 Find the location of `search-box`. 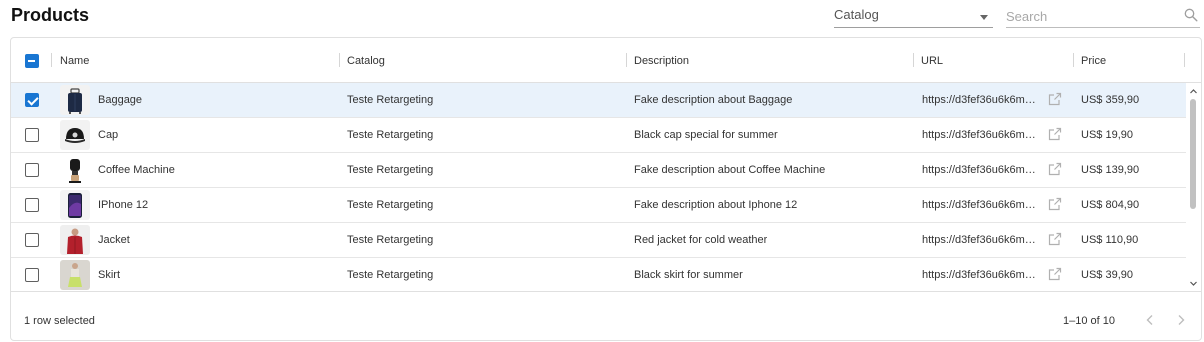

search-box is located at coordinates (1103, 16).